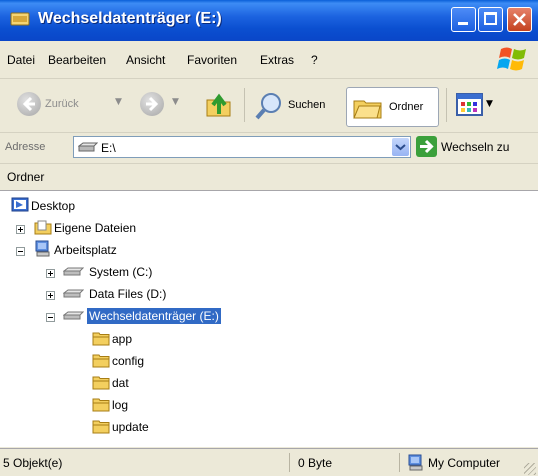 This screenshot has width=538, height=476. I want to click on menu-datei: Datei, so click(21, 60).